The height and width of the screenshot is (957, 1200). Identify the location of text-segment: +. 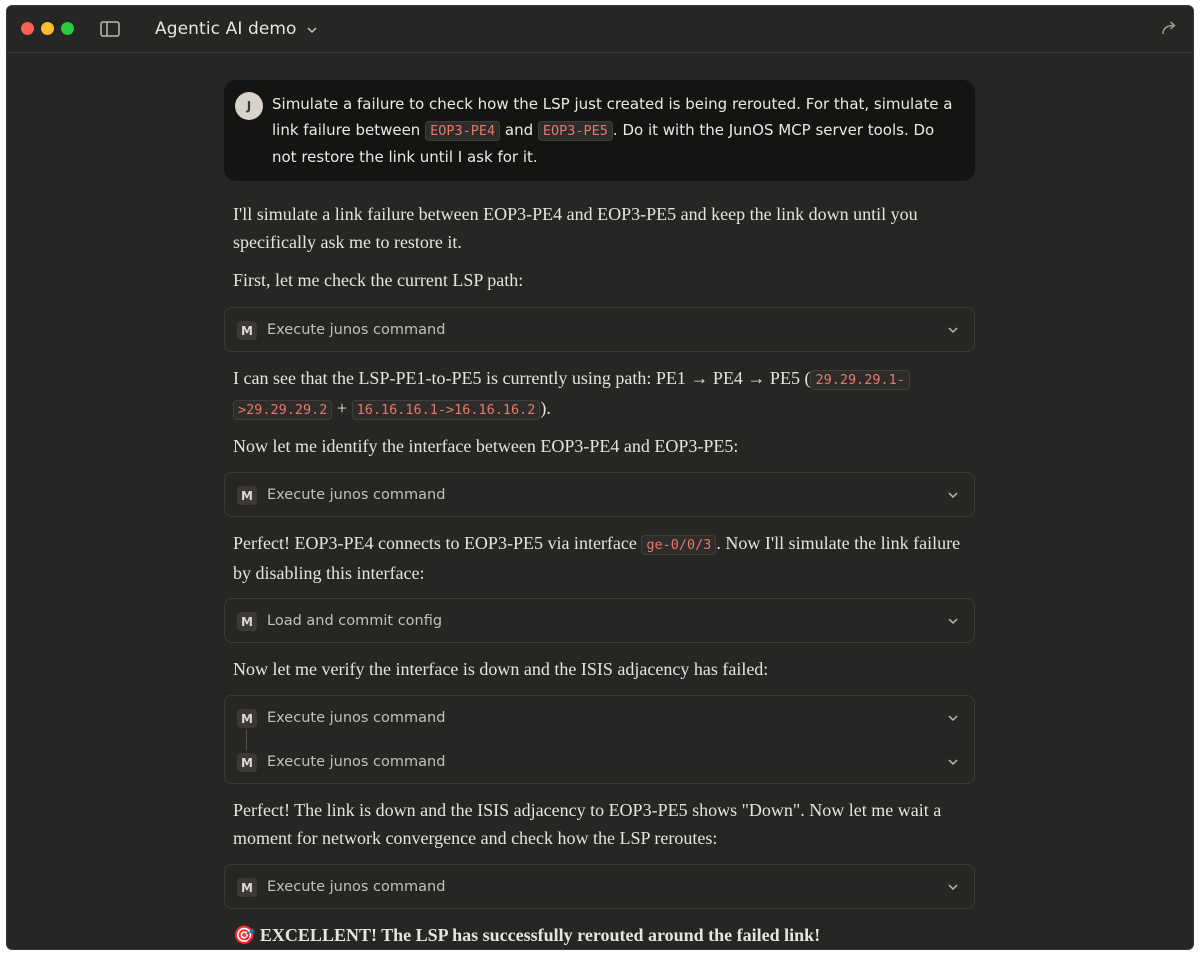
(342, 408).